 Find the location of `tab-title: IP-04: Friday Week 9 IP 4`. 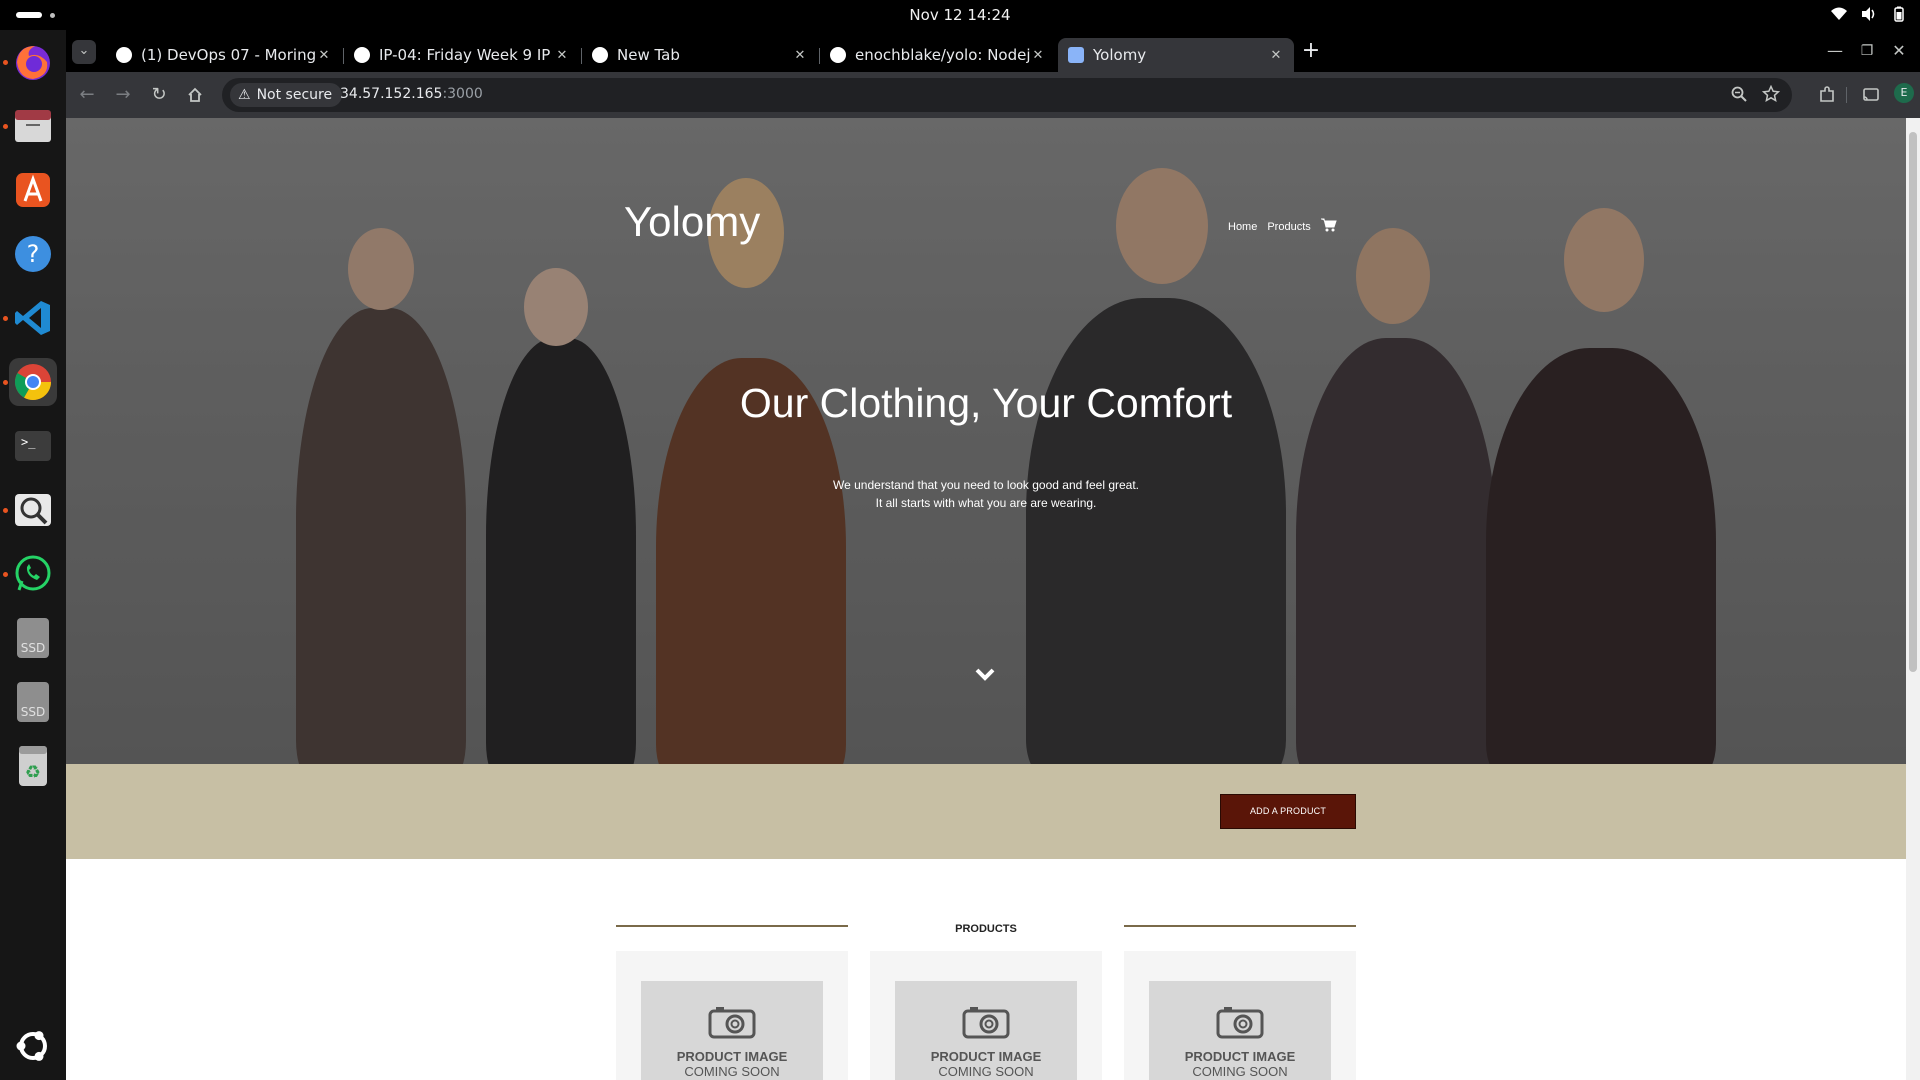

tab-title: IP-04: Friday Week 9 IP 4 is located at coordinates (466, 55).